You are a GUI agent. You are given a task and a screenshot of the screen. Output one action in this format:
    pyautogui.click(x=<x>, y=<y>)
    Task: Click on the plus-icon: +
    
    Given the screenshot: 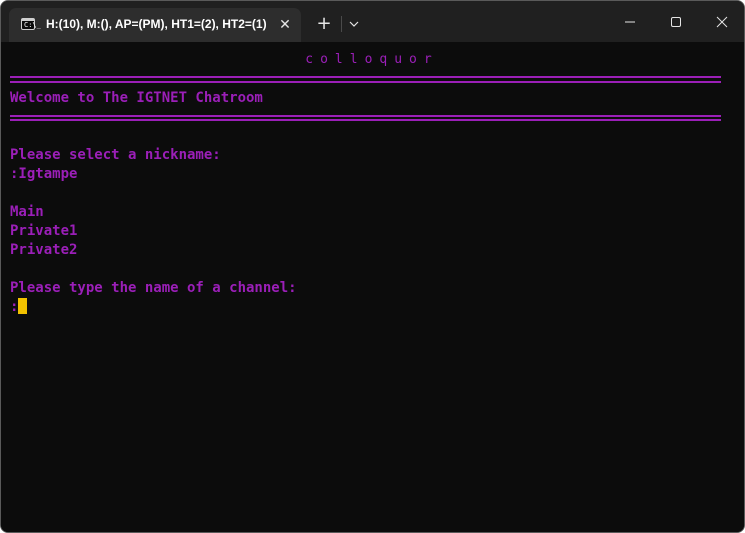 What is the action you would take?
    pyautogui.click(x=324, y=24)
    